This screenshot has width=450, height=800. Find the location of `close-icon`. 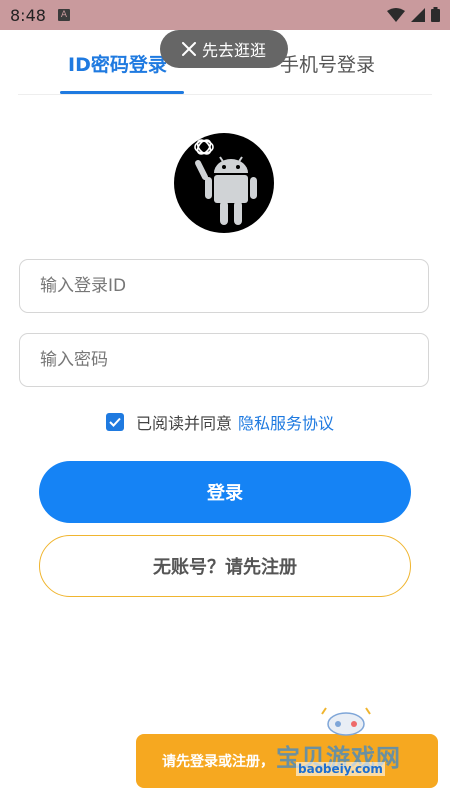

close-icon is located at coordinates (188, 49).